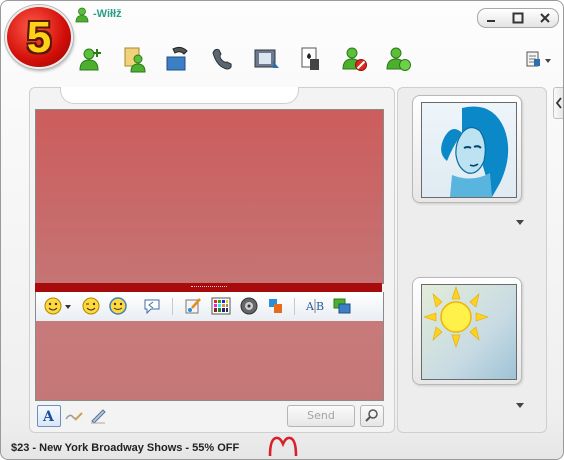 The width and height of the screenshot is (564, 460). I want to click on wink-emoticon-icon, so click(91, 306).